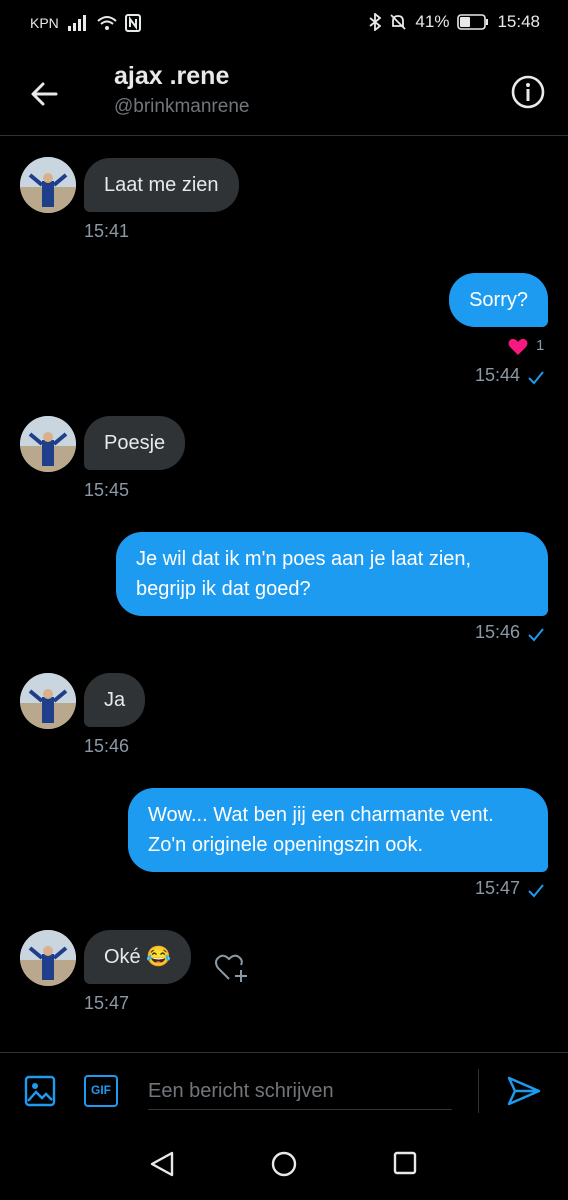  Describe the element at coordinates (540, 345) in the screenshot. I see `reaction-count: 1` at that location.